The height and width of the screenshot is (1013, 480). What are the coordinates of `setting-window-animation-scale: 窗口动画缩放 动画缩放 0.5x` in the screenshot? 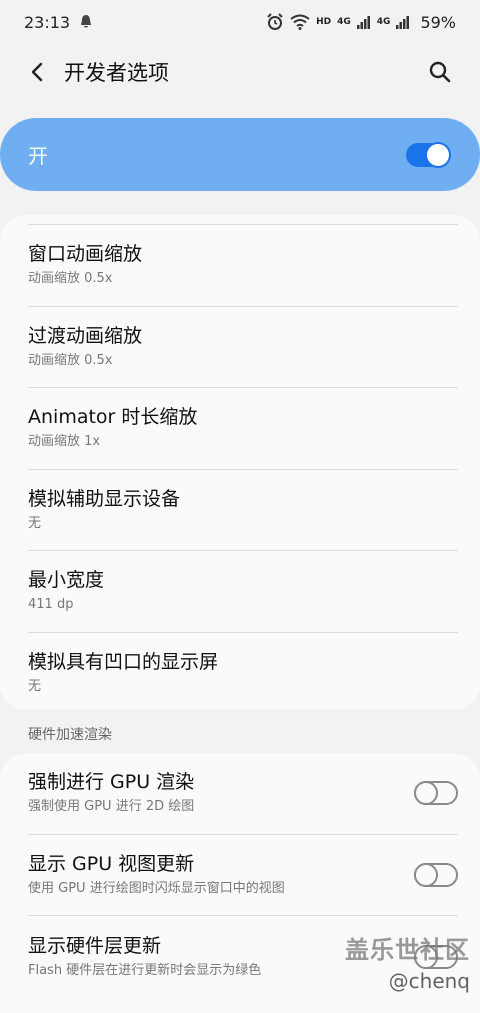 It's located at (243, 266).